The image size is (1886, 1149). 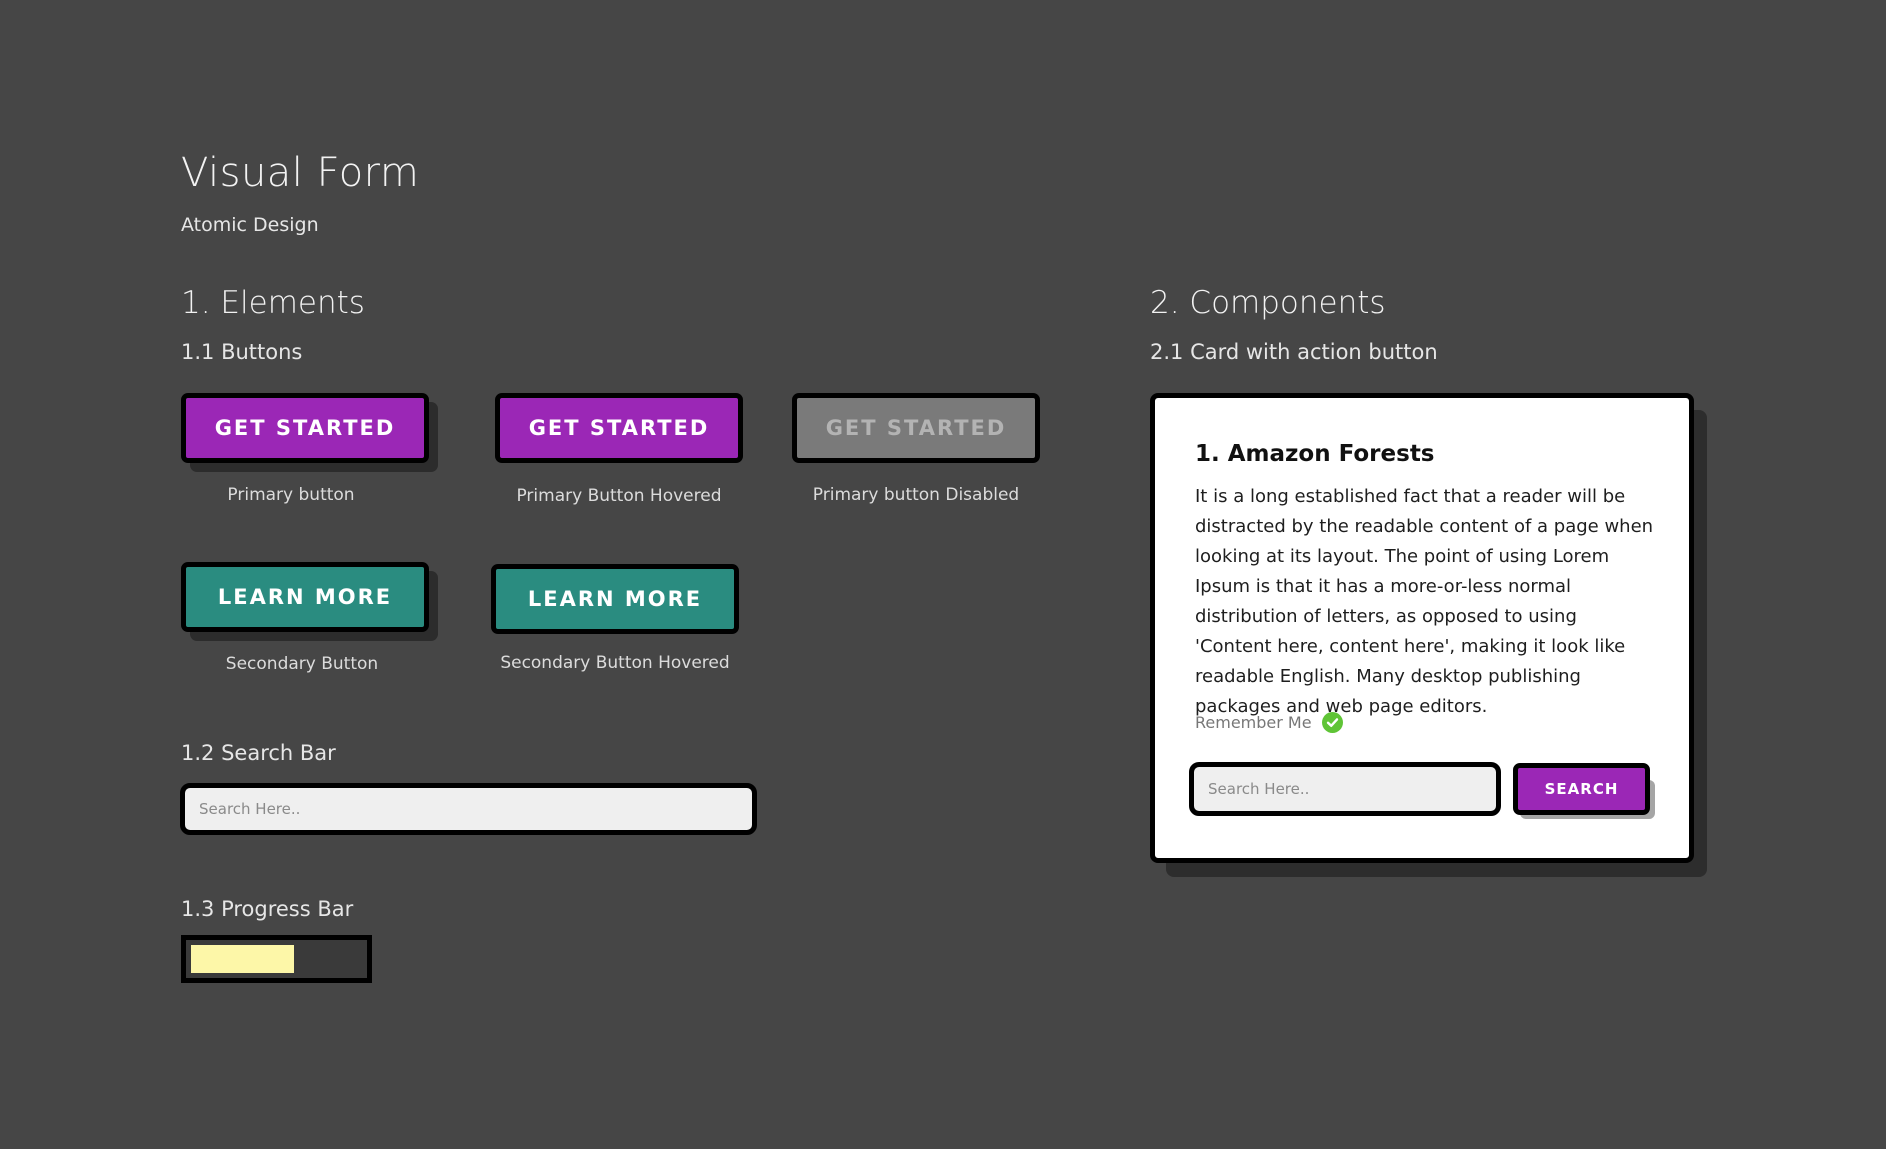 I want to click on search-input, so click(x=468, y=809).